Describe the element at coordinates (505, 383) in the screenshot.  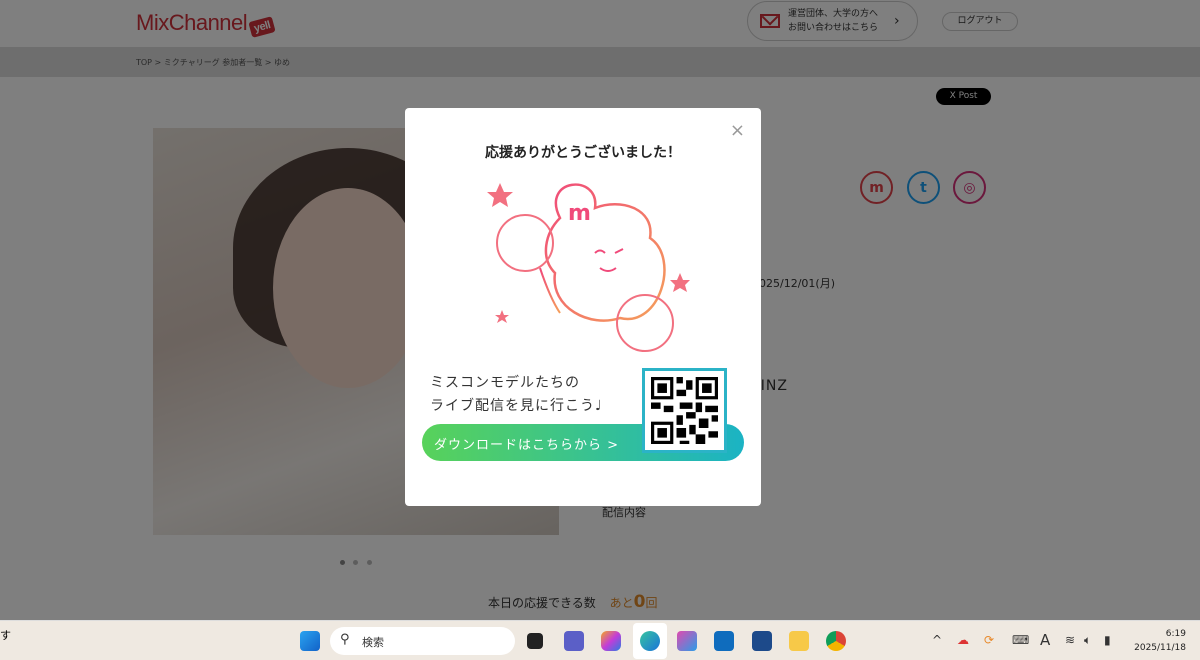
I see `modal-line1: ミスコンモデルたちの` at that location.